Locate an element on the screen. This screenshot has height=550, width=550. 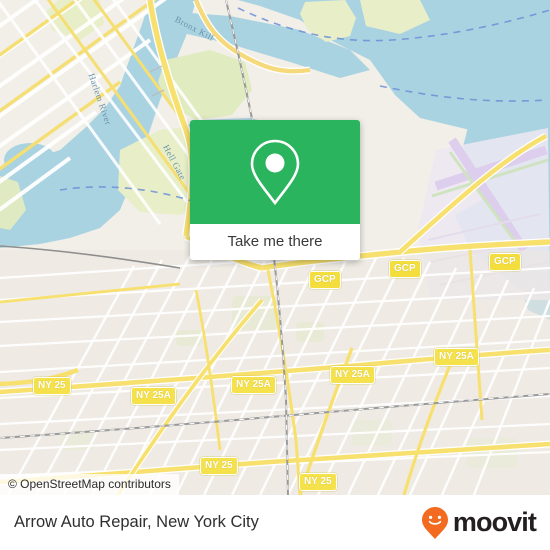
shield-ny25a-far-left: NY 25A is located at coordinates (153, 396).